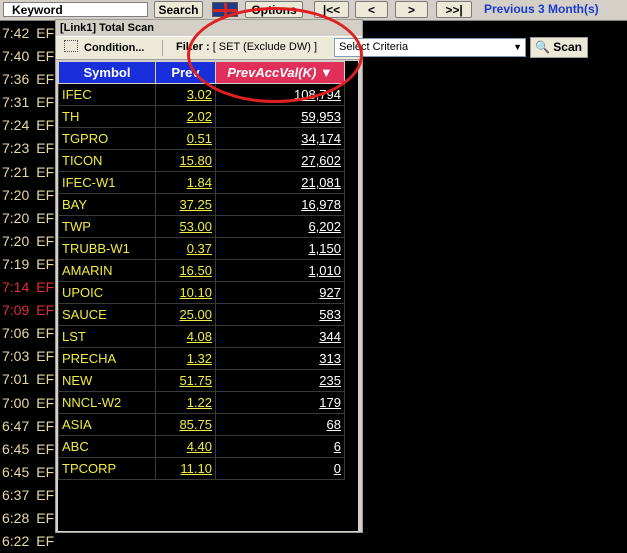 This screenshot has width=627, height=553. Describe the element at coordinates (411, 9) in the screenshot. I see `next-page-button: >` at that location.